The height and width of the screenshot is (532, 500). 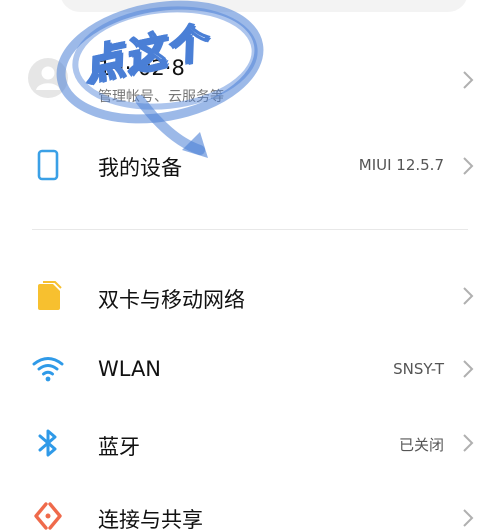 What do you see at coordinates (250, 444) in the screenshot?
I see `bluetooth-row: 蓝牙 已关闭` at bounding box center [250, 444].